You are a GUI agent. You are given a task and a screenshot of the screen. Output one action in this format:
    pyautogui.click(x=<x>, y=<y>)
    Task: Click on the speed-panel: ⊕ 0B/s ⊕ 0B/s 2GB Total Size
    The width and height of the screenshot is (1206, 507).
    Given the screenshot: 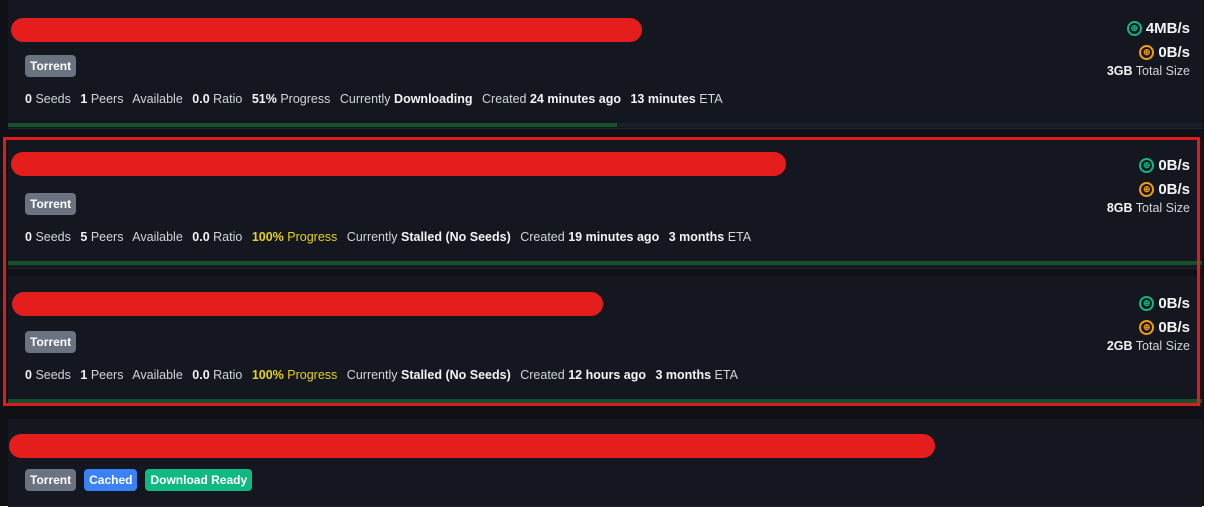 What is the action you would take?
    pyautogui.click(x=1148, y=322)
    